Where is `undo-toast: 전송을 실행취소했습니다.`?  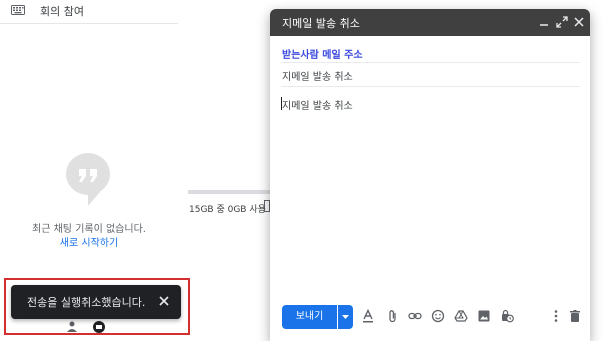
undo-toast: 전송을 실행취소했습니다. is located at coordinates (96, 302).